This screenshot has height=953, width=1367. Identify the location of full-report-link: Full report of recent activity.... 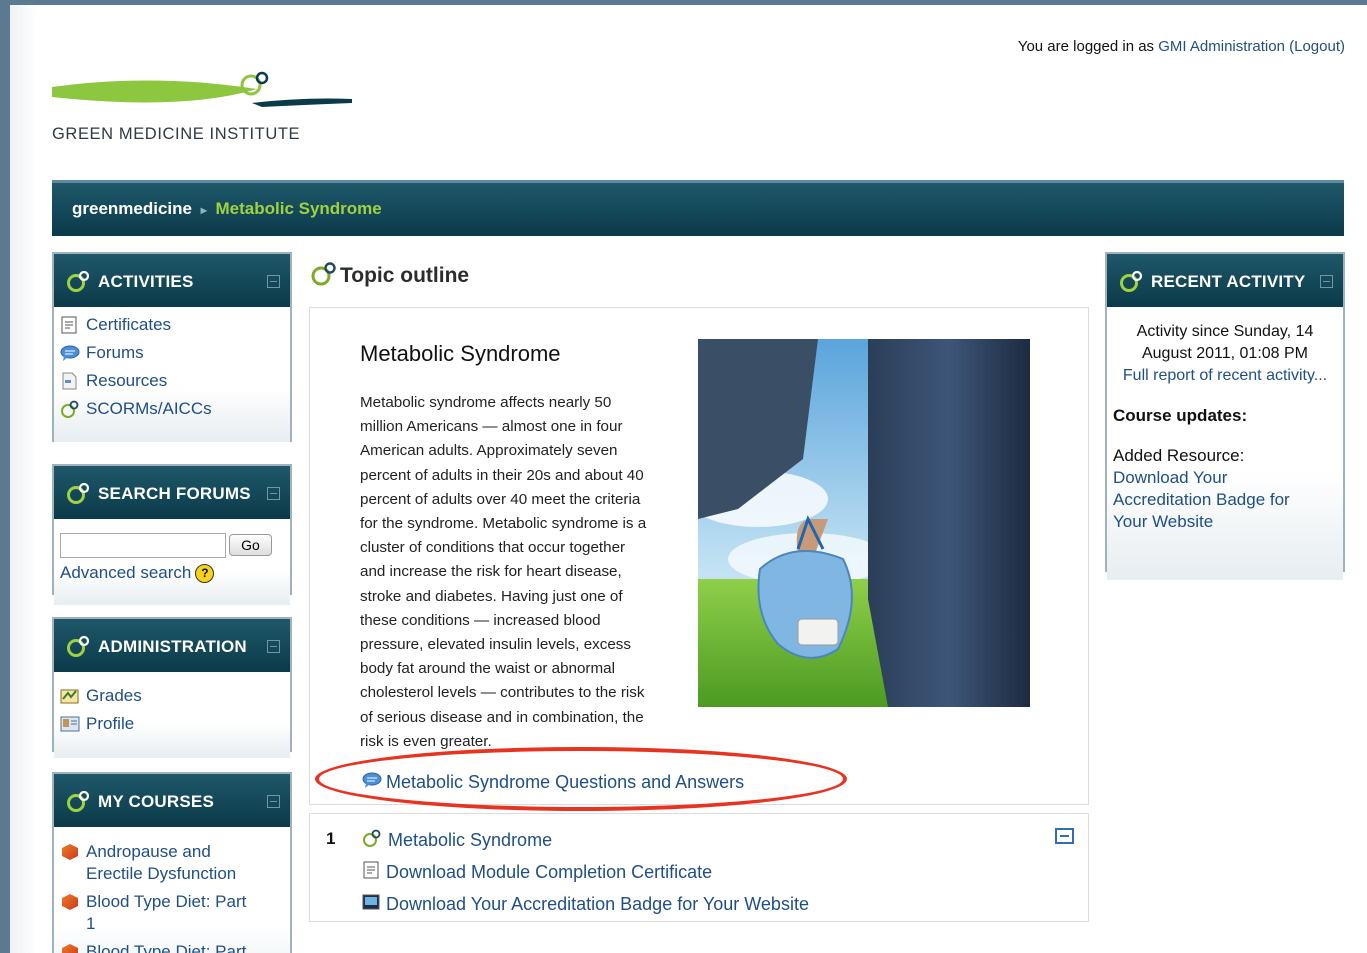
(1225, 375).